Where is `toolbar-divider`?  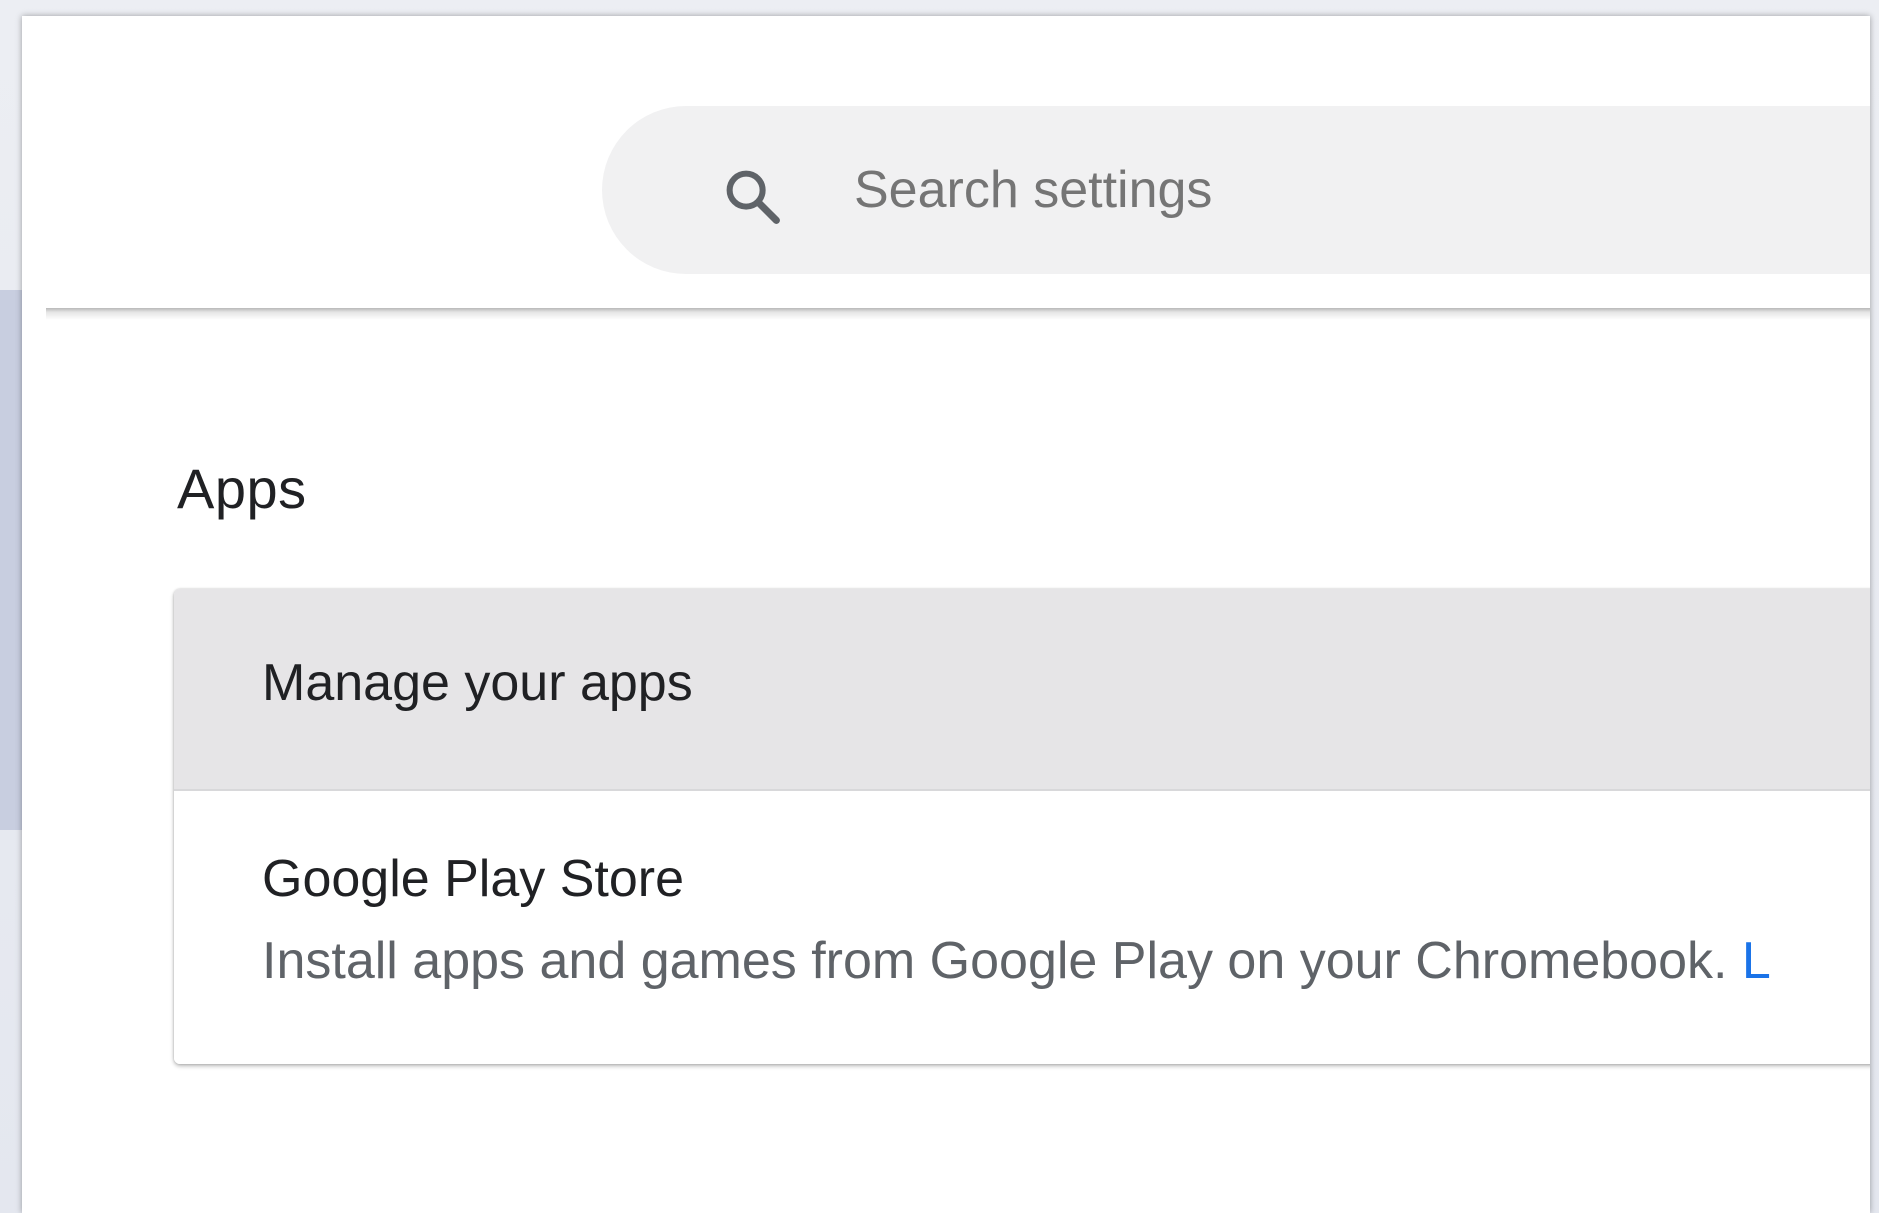
toolbar-divider is located at coordinates (958, 314).